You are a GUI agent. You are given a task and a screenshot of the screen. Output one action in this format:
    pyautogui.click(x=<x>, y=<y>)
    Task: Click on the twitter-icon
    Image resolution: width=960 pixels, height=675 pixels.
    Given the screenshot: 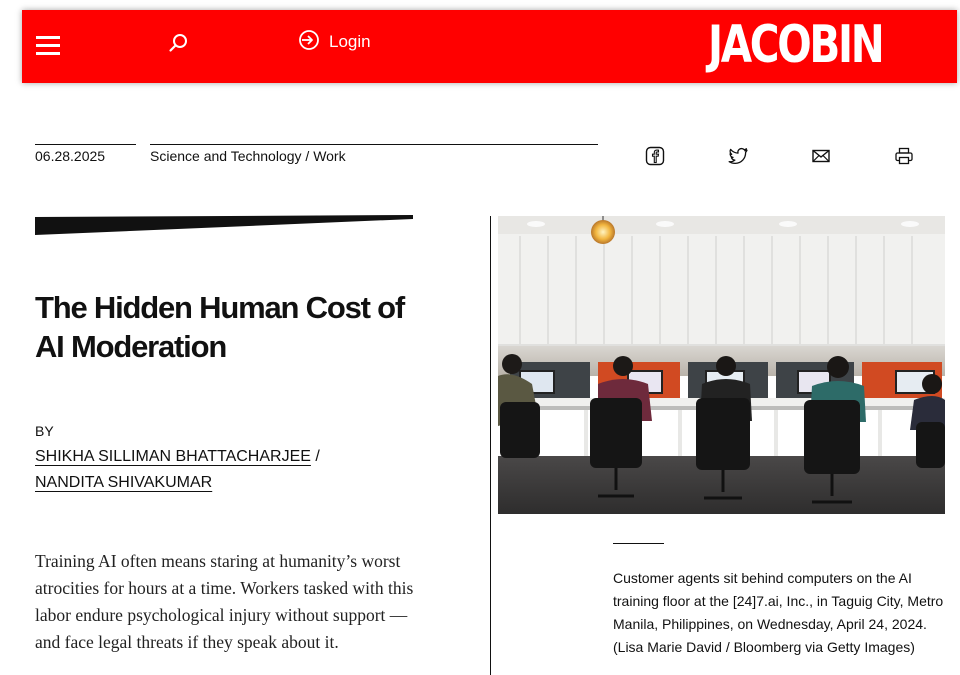 What is the action you would take?
    pyautogui.click(x=738, y=156)
    